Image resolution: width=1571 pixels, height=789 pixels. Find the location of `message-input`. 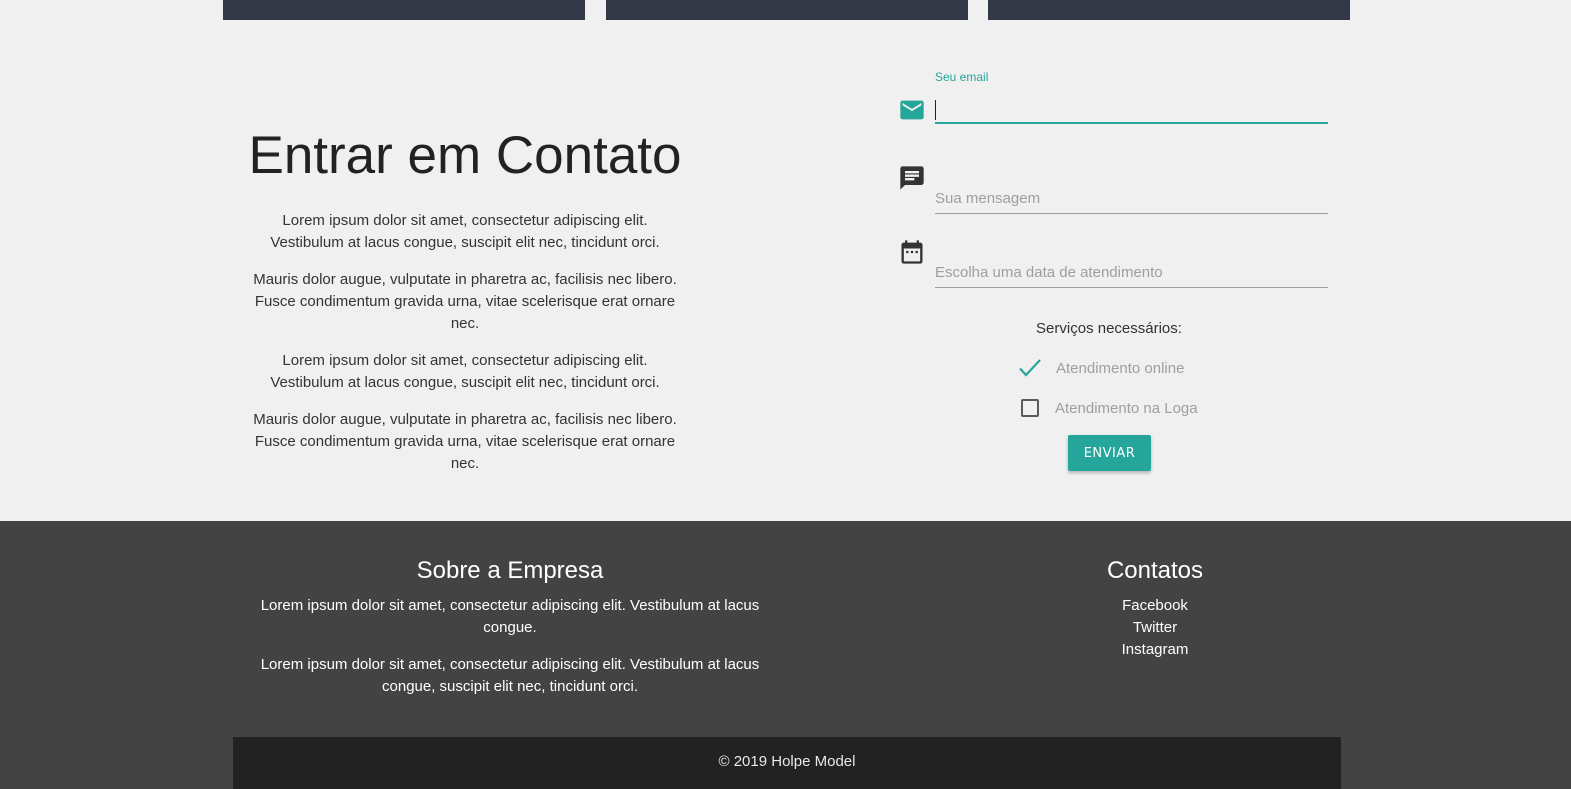

message-input is located at coordinates (1131, 199).